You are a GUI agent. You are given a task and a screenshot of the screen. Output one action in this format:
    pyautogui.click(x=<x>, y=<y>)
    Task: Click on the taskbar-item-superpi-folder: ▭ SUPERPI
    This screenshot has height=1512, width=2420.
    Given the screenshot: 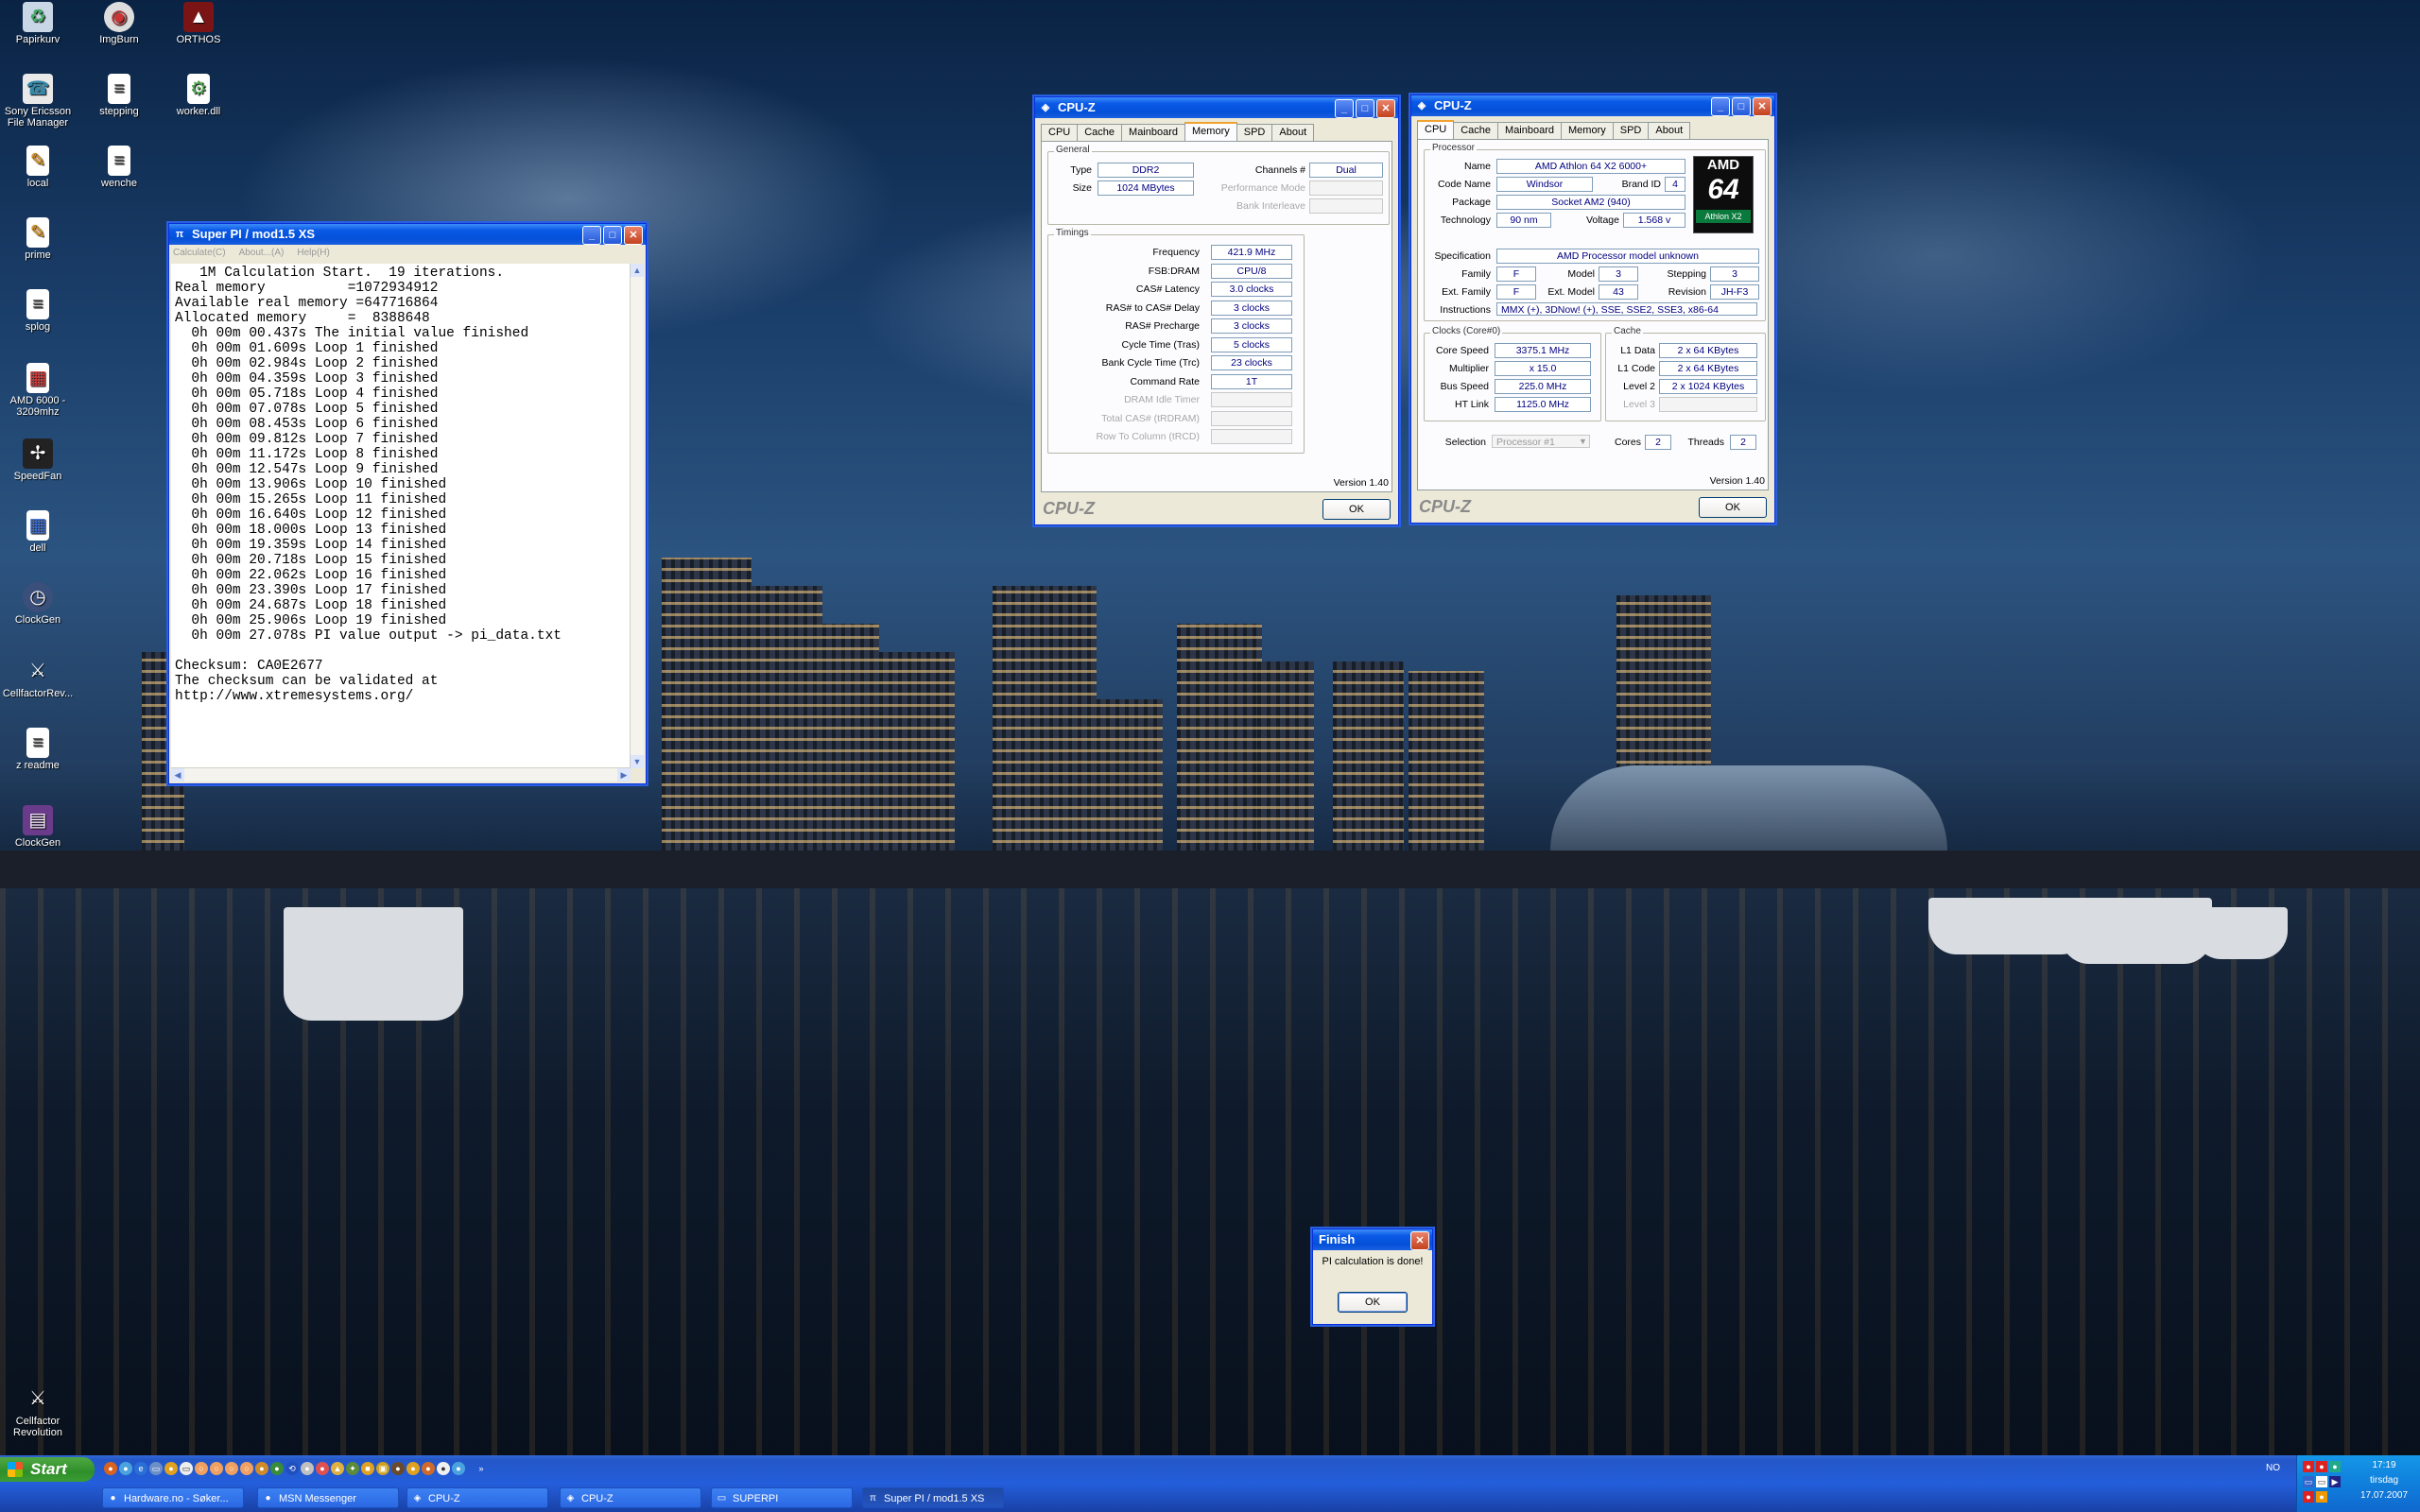 What is the action you would take?
    pyautogui.click(x=782, y=1497)
    